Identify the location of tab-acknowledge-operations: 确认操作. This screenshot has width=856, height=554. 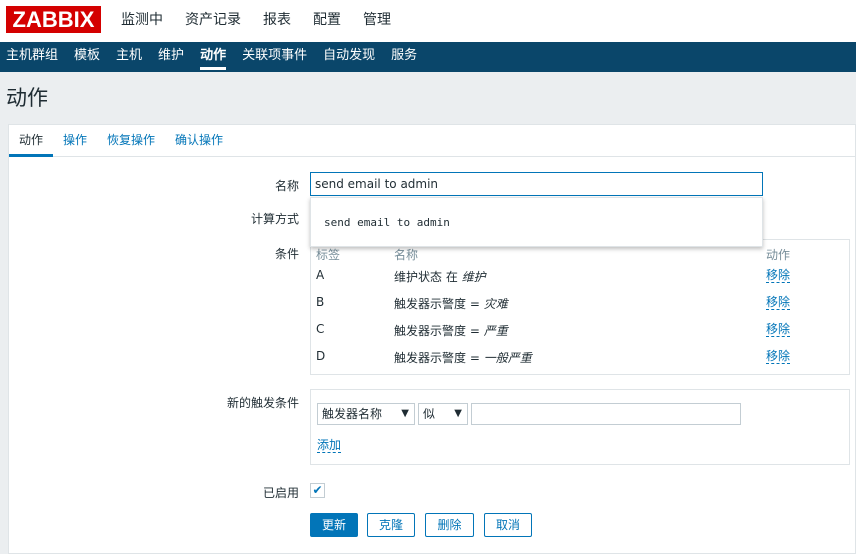
(199, 140).